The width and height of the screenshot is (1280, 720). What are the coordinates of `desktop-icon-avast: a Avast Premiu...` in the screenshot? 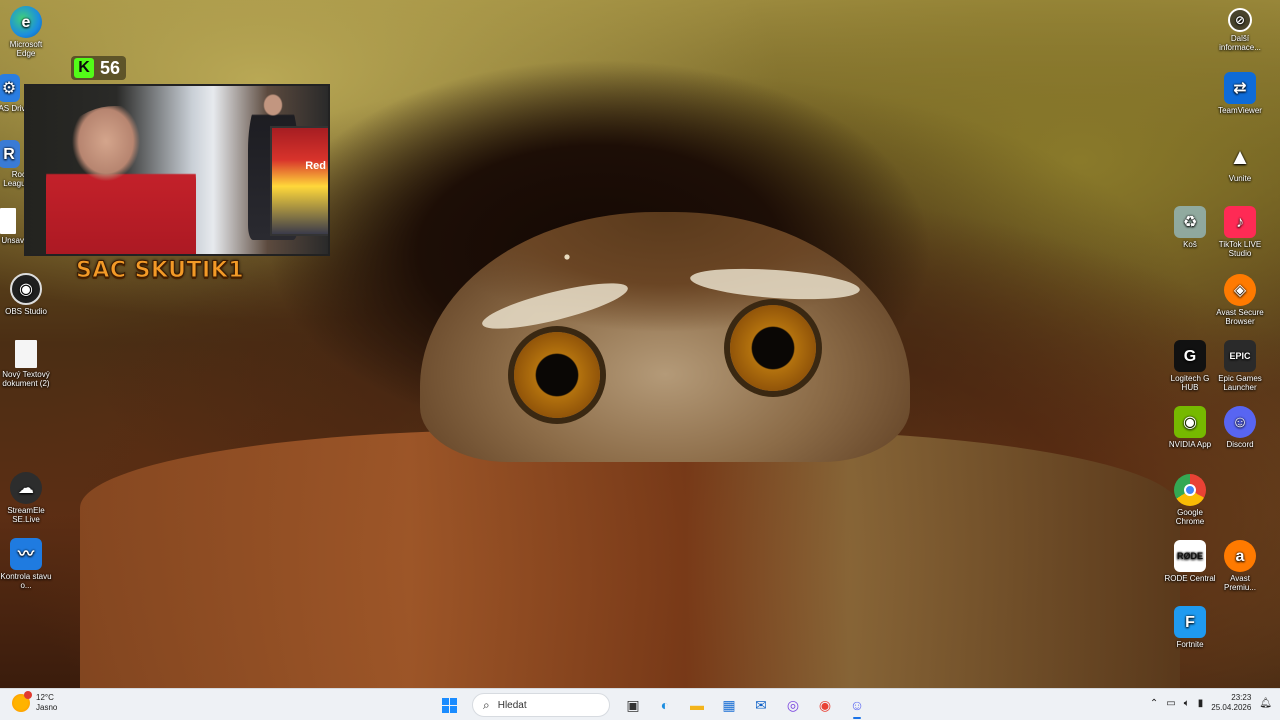 It's located at (1240, 566).